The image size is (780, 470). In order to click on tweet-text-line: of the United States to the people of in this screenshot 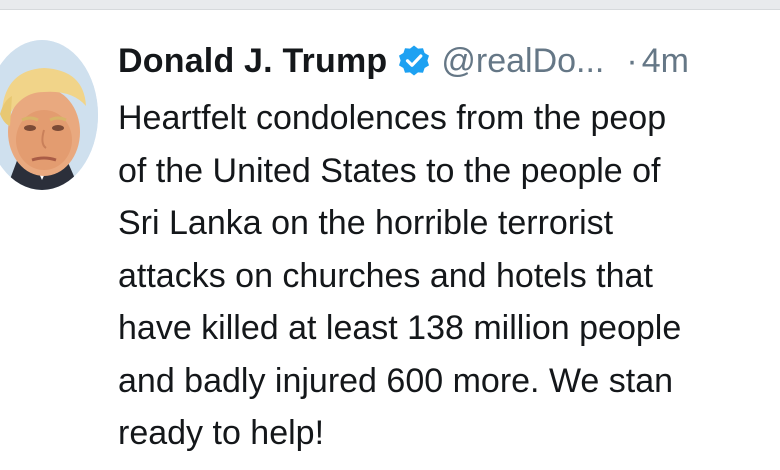, I will do `click(389, 170)`.